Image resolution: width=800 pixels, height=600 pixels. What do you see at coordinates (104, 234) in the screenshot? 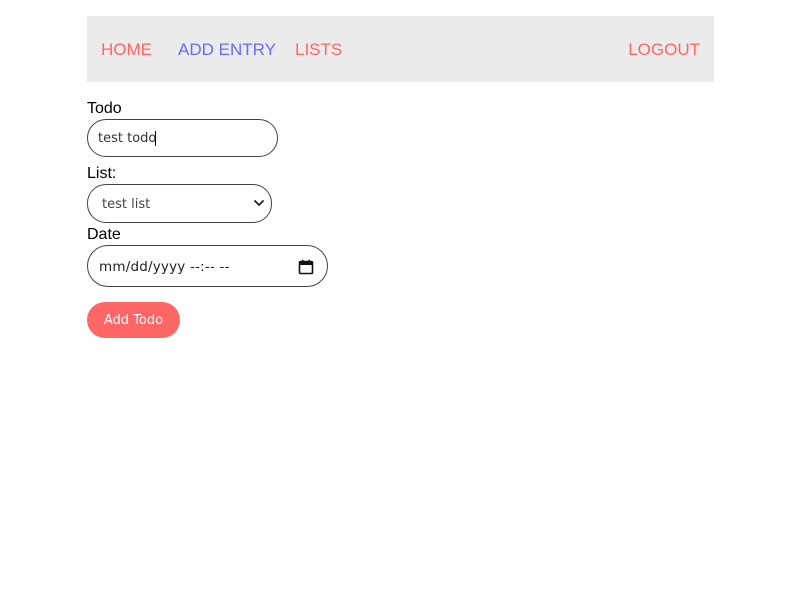
I see `date-label: Date` at bounding box center [104, 234].